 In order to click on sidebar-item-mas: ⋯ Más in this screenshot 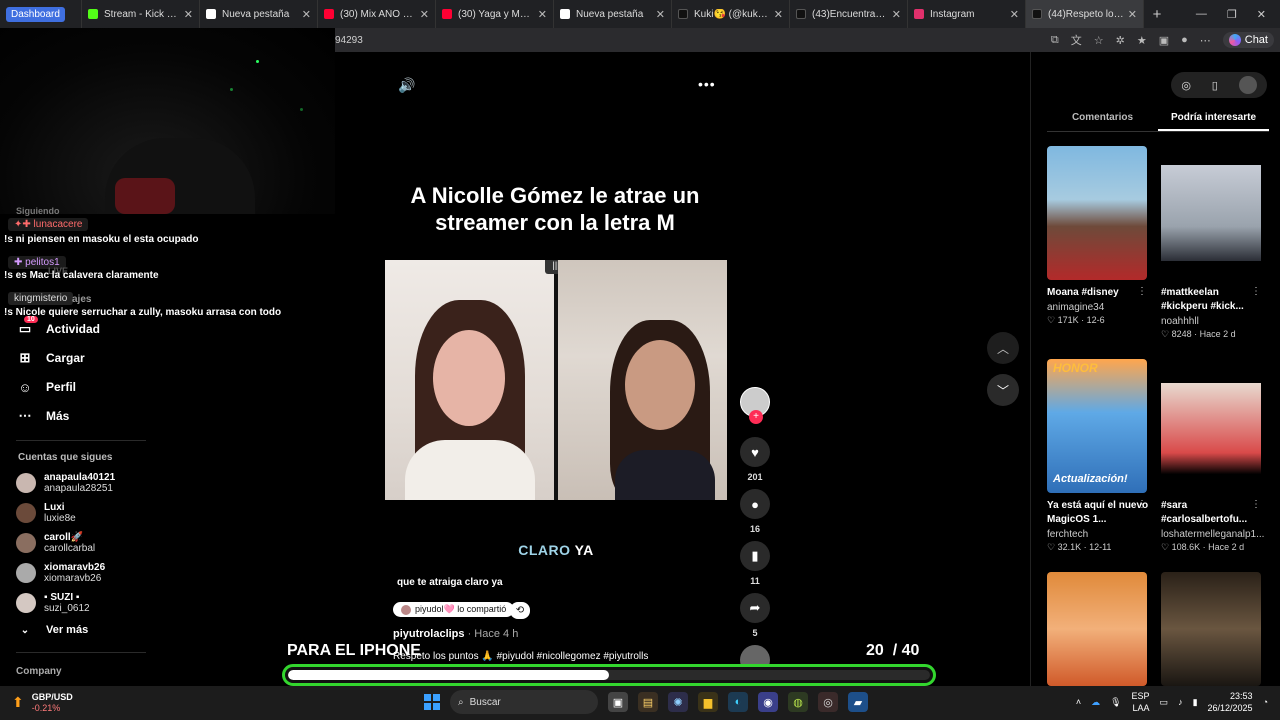, I will do `click(44, 415)`.